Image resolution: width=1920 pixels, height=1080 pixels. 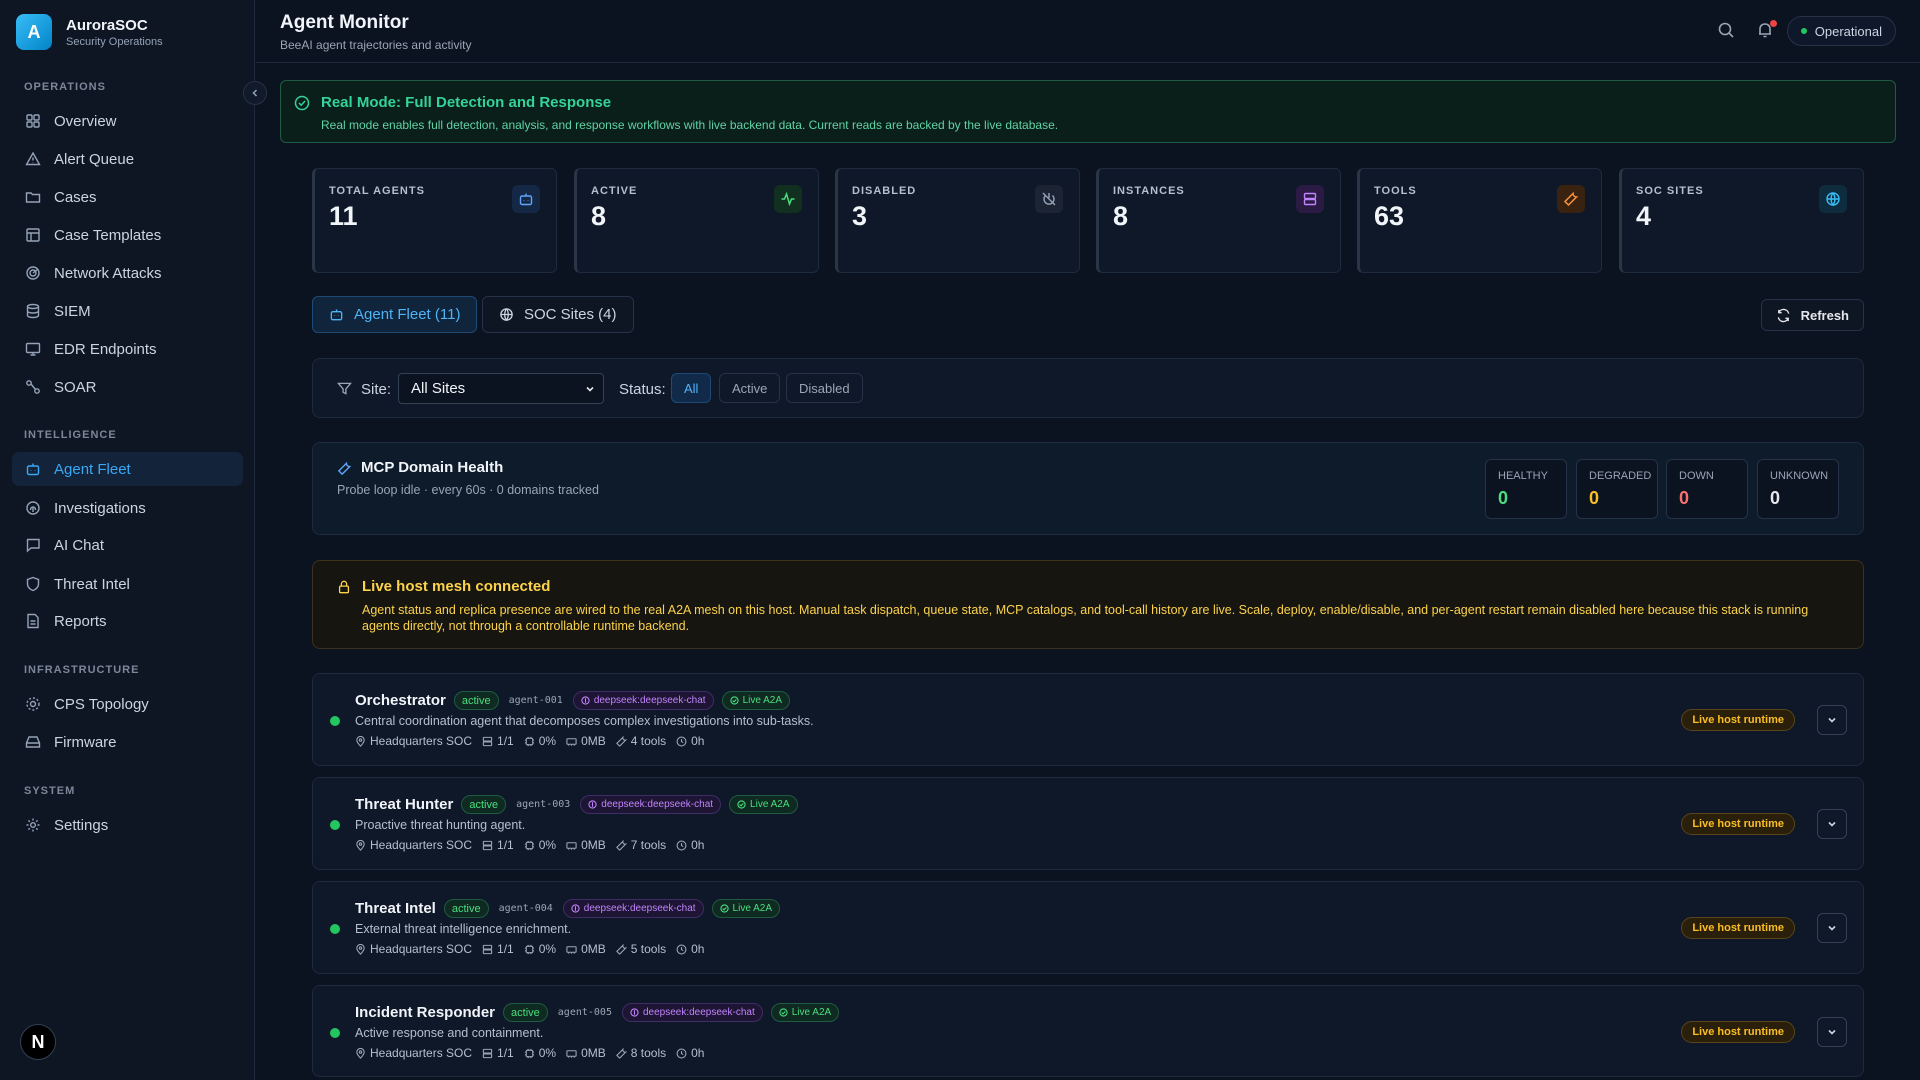 What do you see at coordinates (127, 704) in the screenshot?
I see `sidebar-item-cps-topology: CPS Topology` at bounding box center [127, 704].